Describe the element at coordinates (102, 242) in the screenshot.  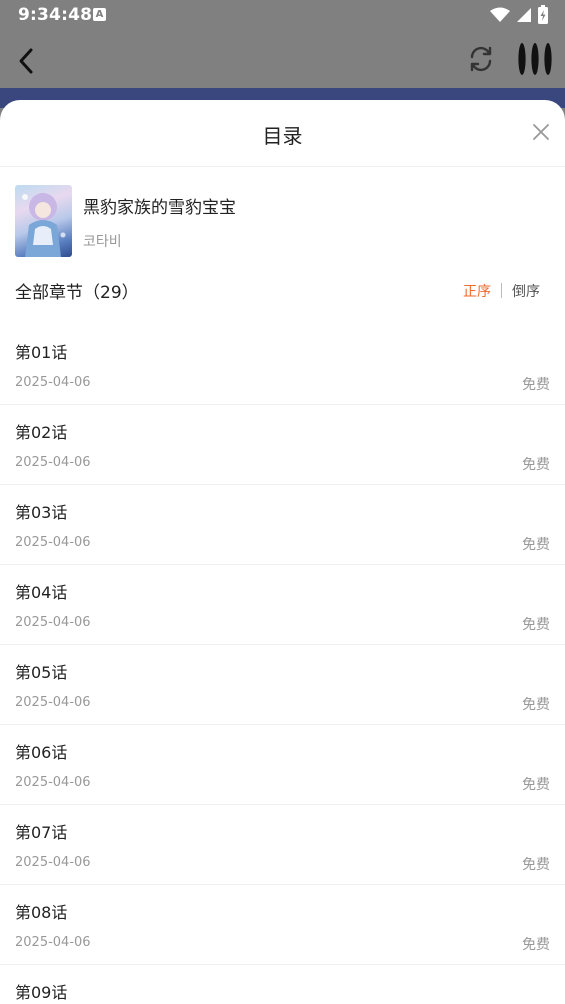
I see `book-author: 코타비` at that location.